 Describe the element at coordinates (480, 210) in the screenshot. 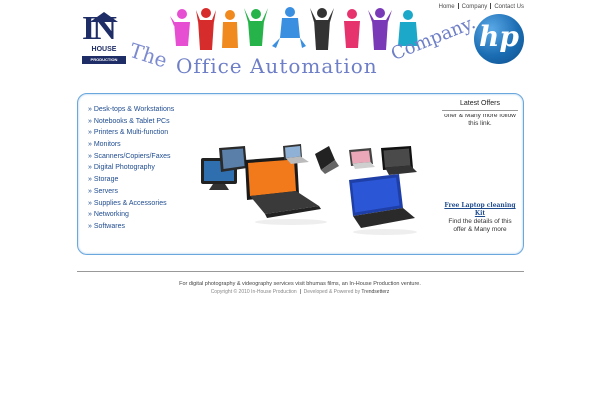

I see `offer-link: Free Laptop cleaning Kit` at that location.